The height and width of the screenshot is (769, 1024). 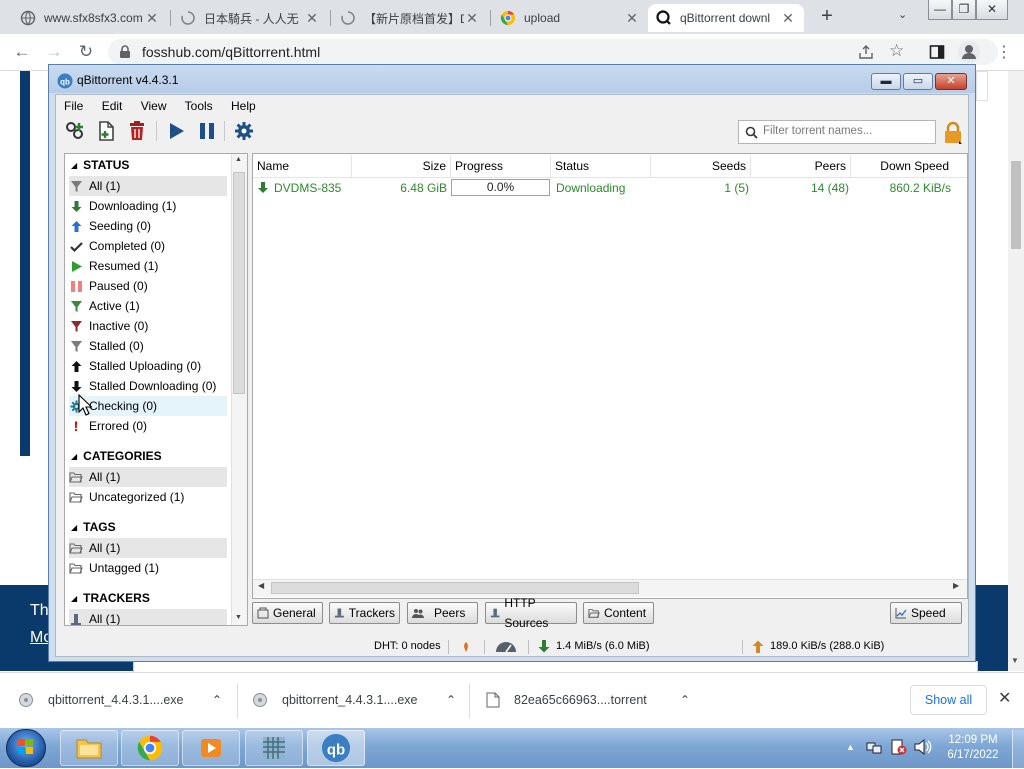 I want to click on scroll-left-arrow-icon: ◀, so click(x=261, y=585).